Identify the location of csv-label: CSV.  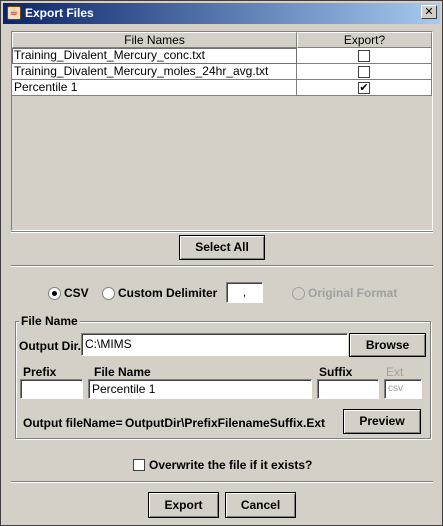
(76, 293).